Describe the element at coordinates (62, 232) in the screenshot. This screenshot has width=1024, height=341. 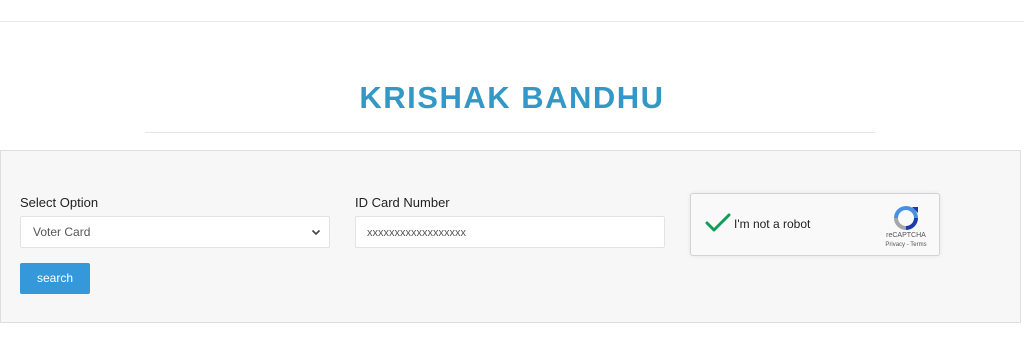
I see `option-select-value: Voter Card` at that location.